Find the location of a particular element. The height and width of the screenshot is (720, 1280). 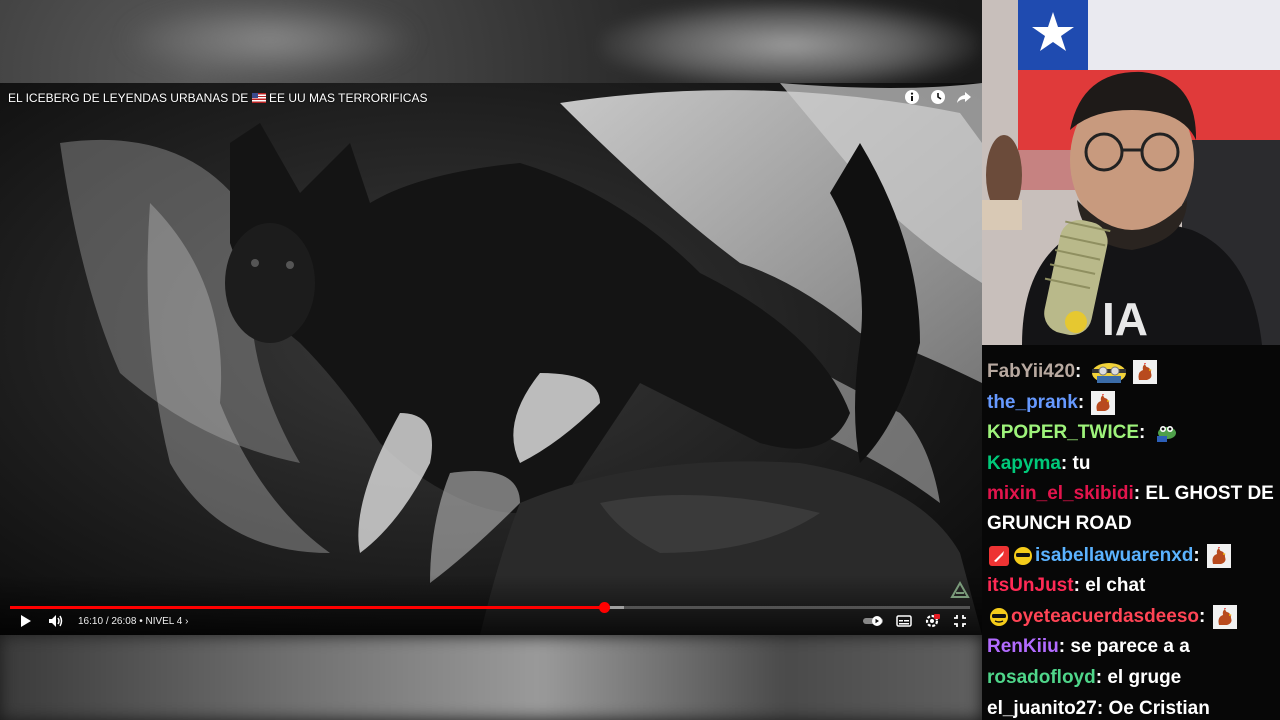

chat-username: the_prank is located at coordinates (1032, 402).